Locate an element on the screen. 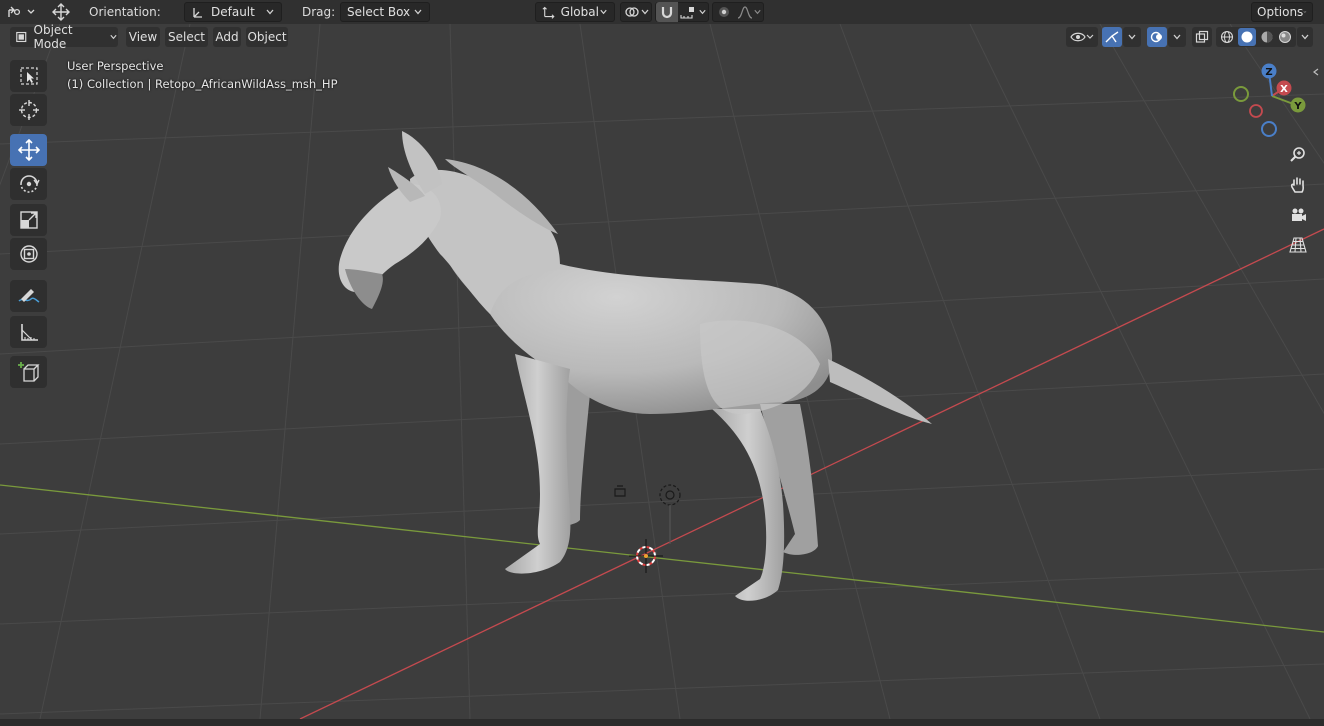  transform-orientation-value: Global is located at coordinates (579, 12).